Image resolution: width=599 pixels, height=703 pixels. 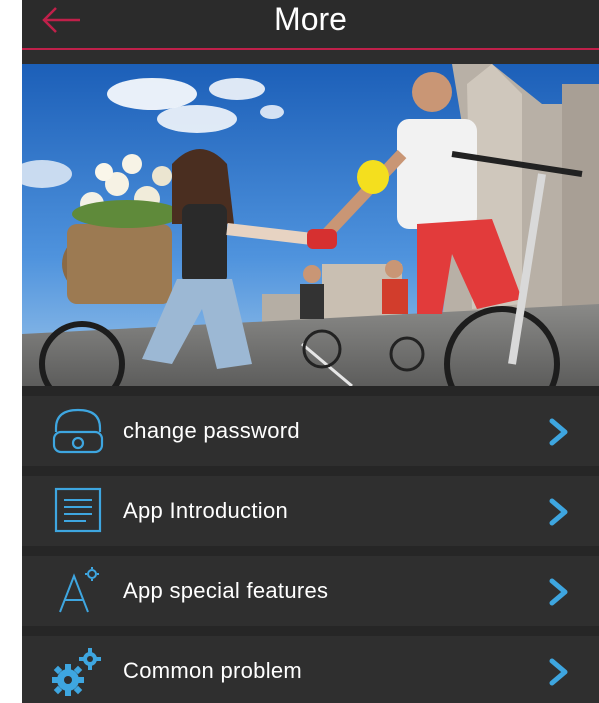 What do you see at coordinates (310, 431) in the screenshot?
I see `menu-item-change-password: change password` at bounding box center [310, 431].